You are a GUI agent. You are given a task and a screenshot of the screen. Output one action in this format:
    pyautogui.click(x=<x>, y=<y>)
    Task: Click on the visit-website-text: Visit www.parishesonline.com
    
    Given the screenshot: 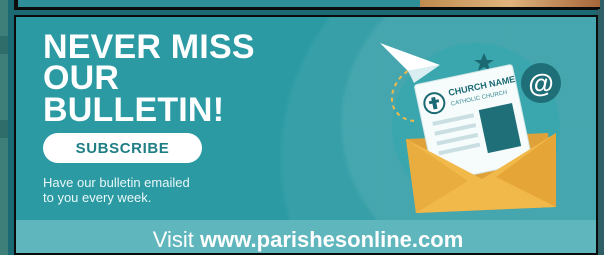 What is the action you would take?
    pyautogui.click(x=306, y=240)
    